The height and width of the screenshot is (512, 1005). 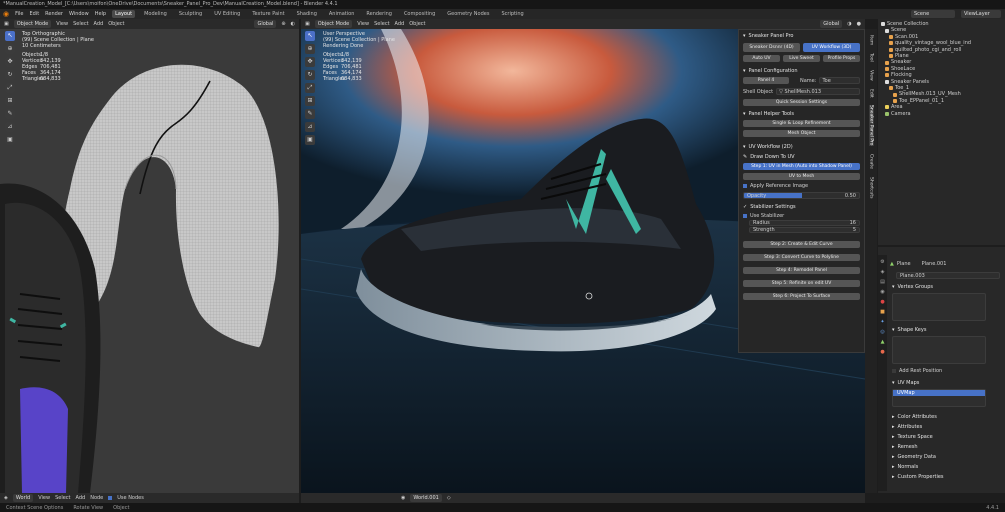 What do you see at coordinates (801, 257) in the screenshot?
I see `step-3-button: Step 3: Convert Curve to Polyline` at bounding box center [801, 257].